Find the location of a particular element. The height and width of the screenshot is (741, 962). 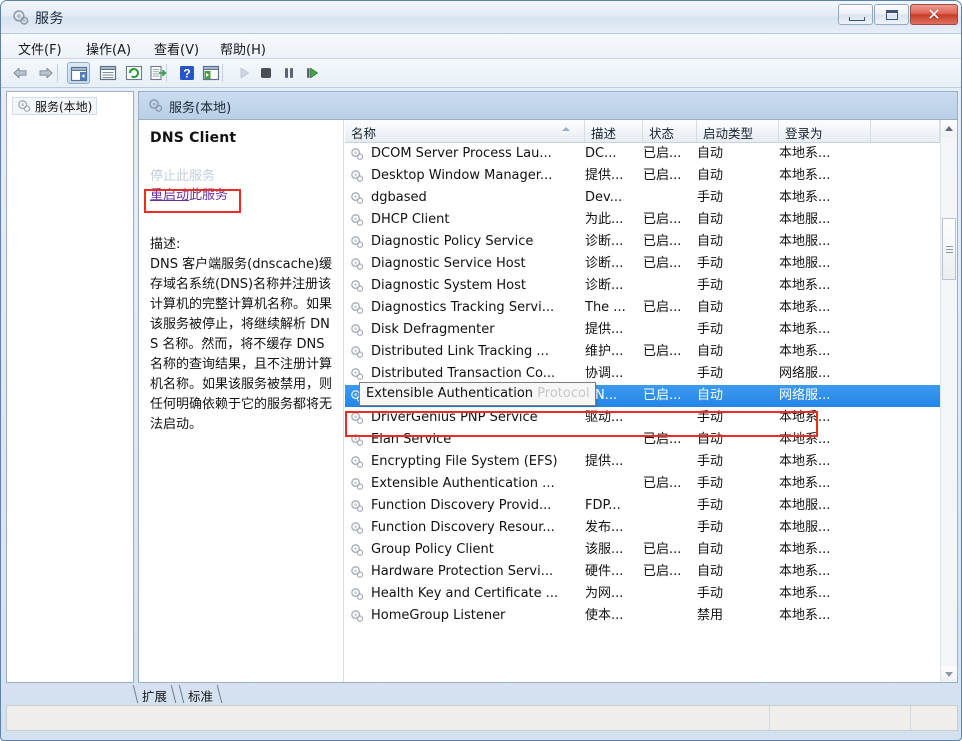

forward-button is located at coordinates (46, 73).